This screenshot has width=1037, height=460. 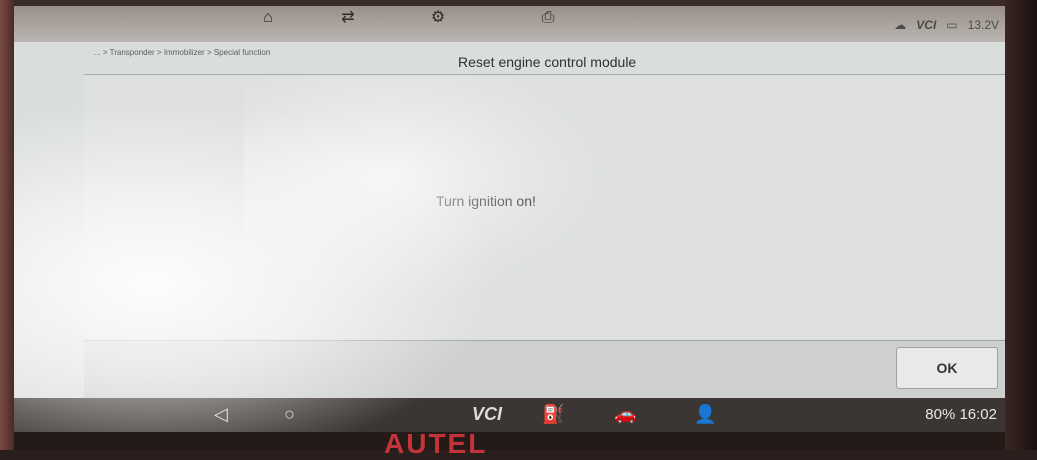 I want to click on cloud-icon: ☁, so click(x=900, y=25).